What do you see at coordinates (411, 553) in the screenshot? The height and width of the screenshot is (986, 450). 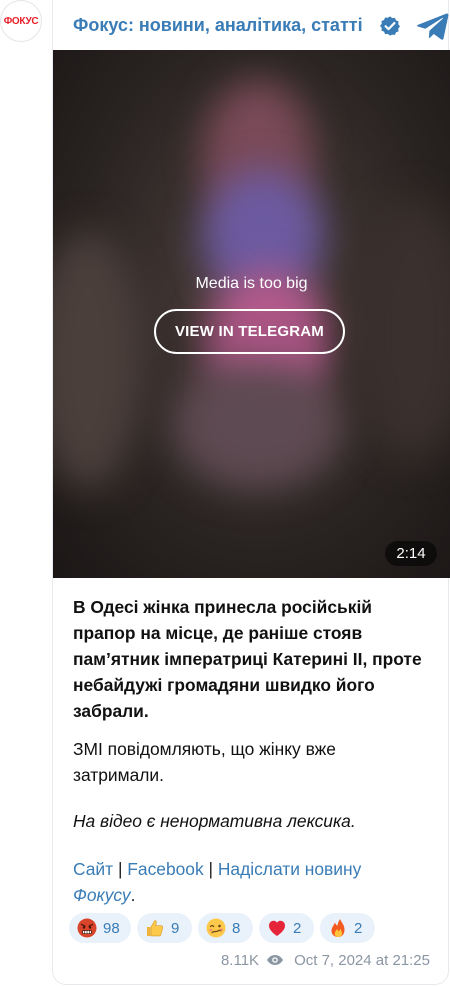 I see `video-duration-badge: 2:14` at bounding box center [411, 553].